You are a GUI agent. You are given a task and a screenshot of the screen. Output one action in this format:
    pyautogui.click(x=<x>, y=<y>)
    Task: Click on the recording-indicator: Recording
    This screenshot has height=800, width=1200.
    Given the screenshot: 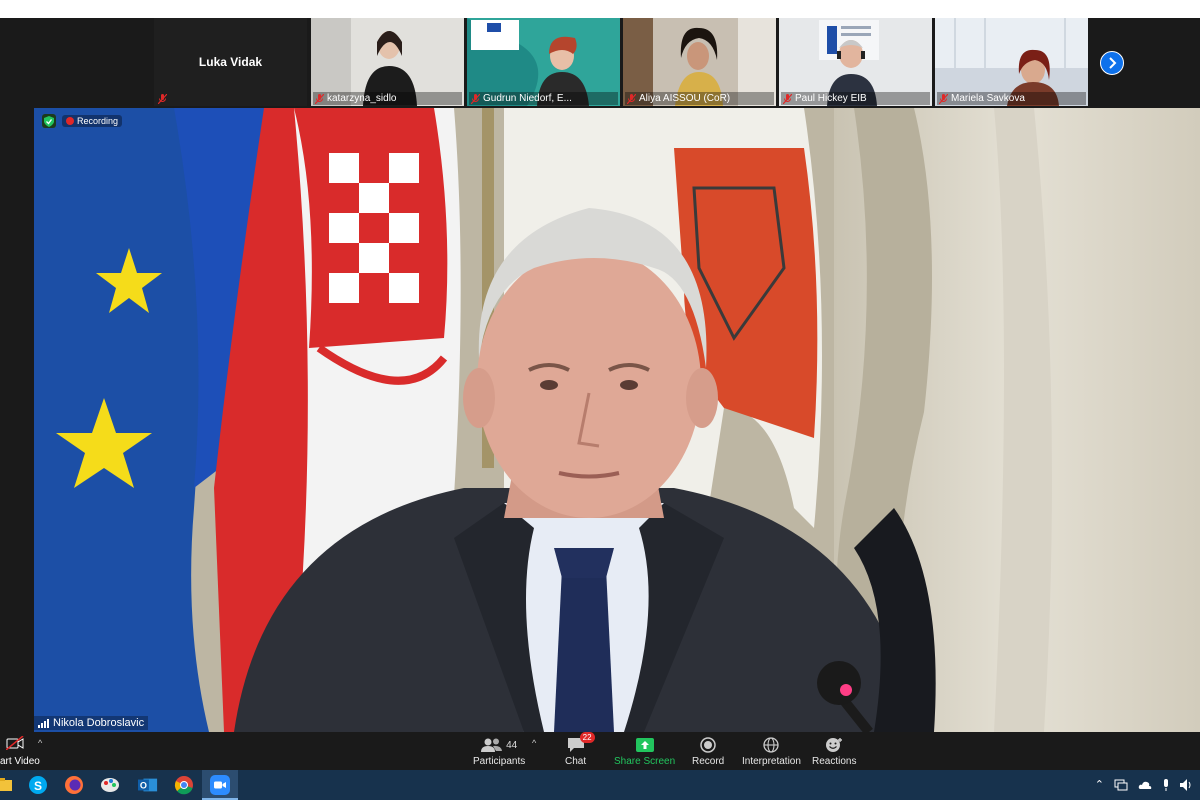 What is the action you would take?
    pyautogui.click(x=92, y=121)
    